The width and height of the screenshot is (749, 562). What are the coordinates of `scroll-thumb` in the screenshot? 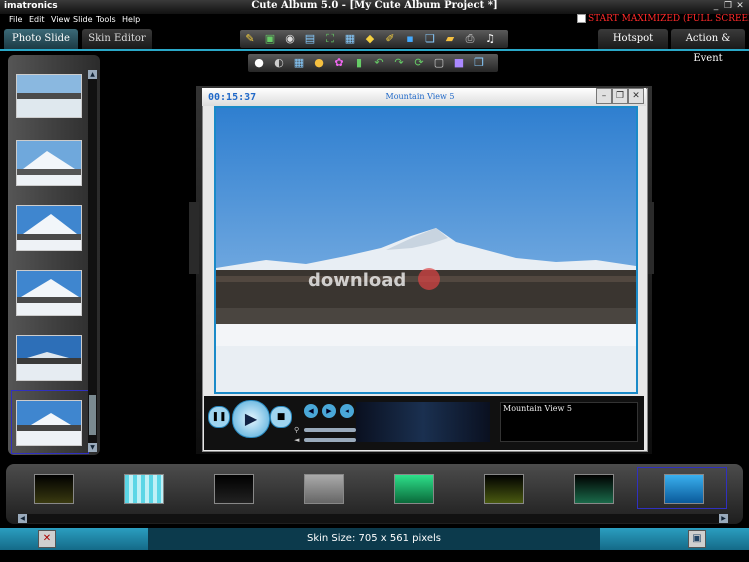 It's located at (92, 415).